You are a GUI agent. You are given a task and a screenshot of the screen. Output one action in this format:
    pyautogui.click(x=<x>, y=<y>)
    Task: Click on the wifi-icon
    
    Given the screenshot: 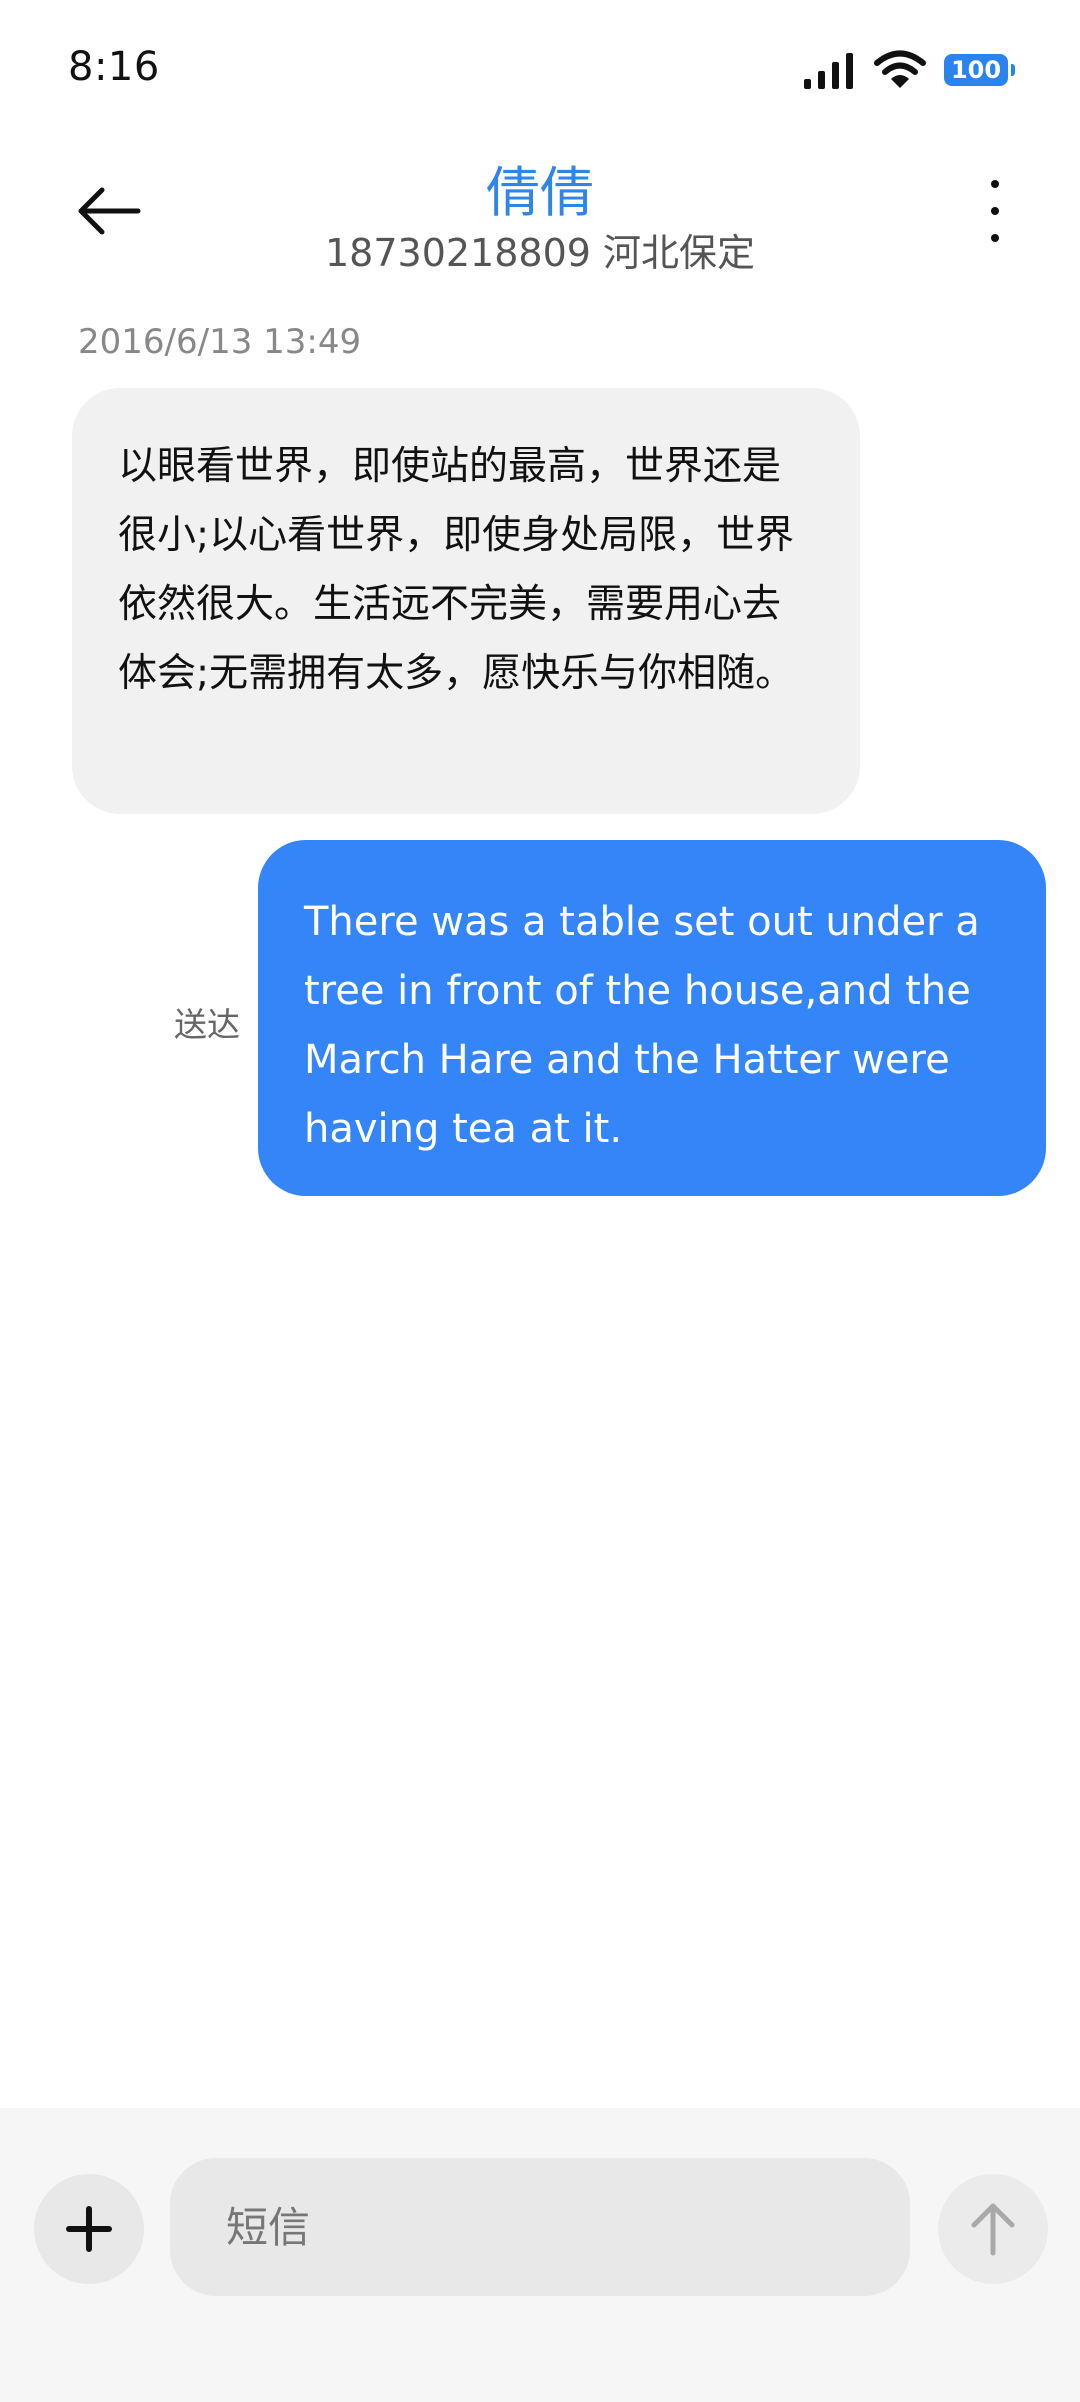 What is the action you would take?
    pyautogui.click(x=900, y=69)
    